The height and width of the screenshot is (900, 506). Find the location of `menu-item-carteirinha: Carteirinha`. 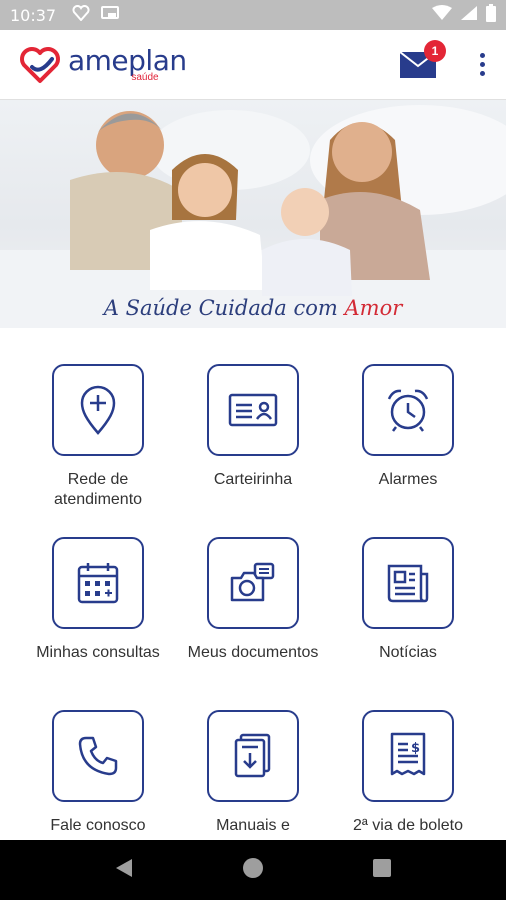

menu-item-carteirinha: Carteirinha is located at coordinates (253, 427).